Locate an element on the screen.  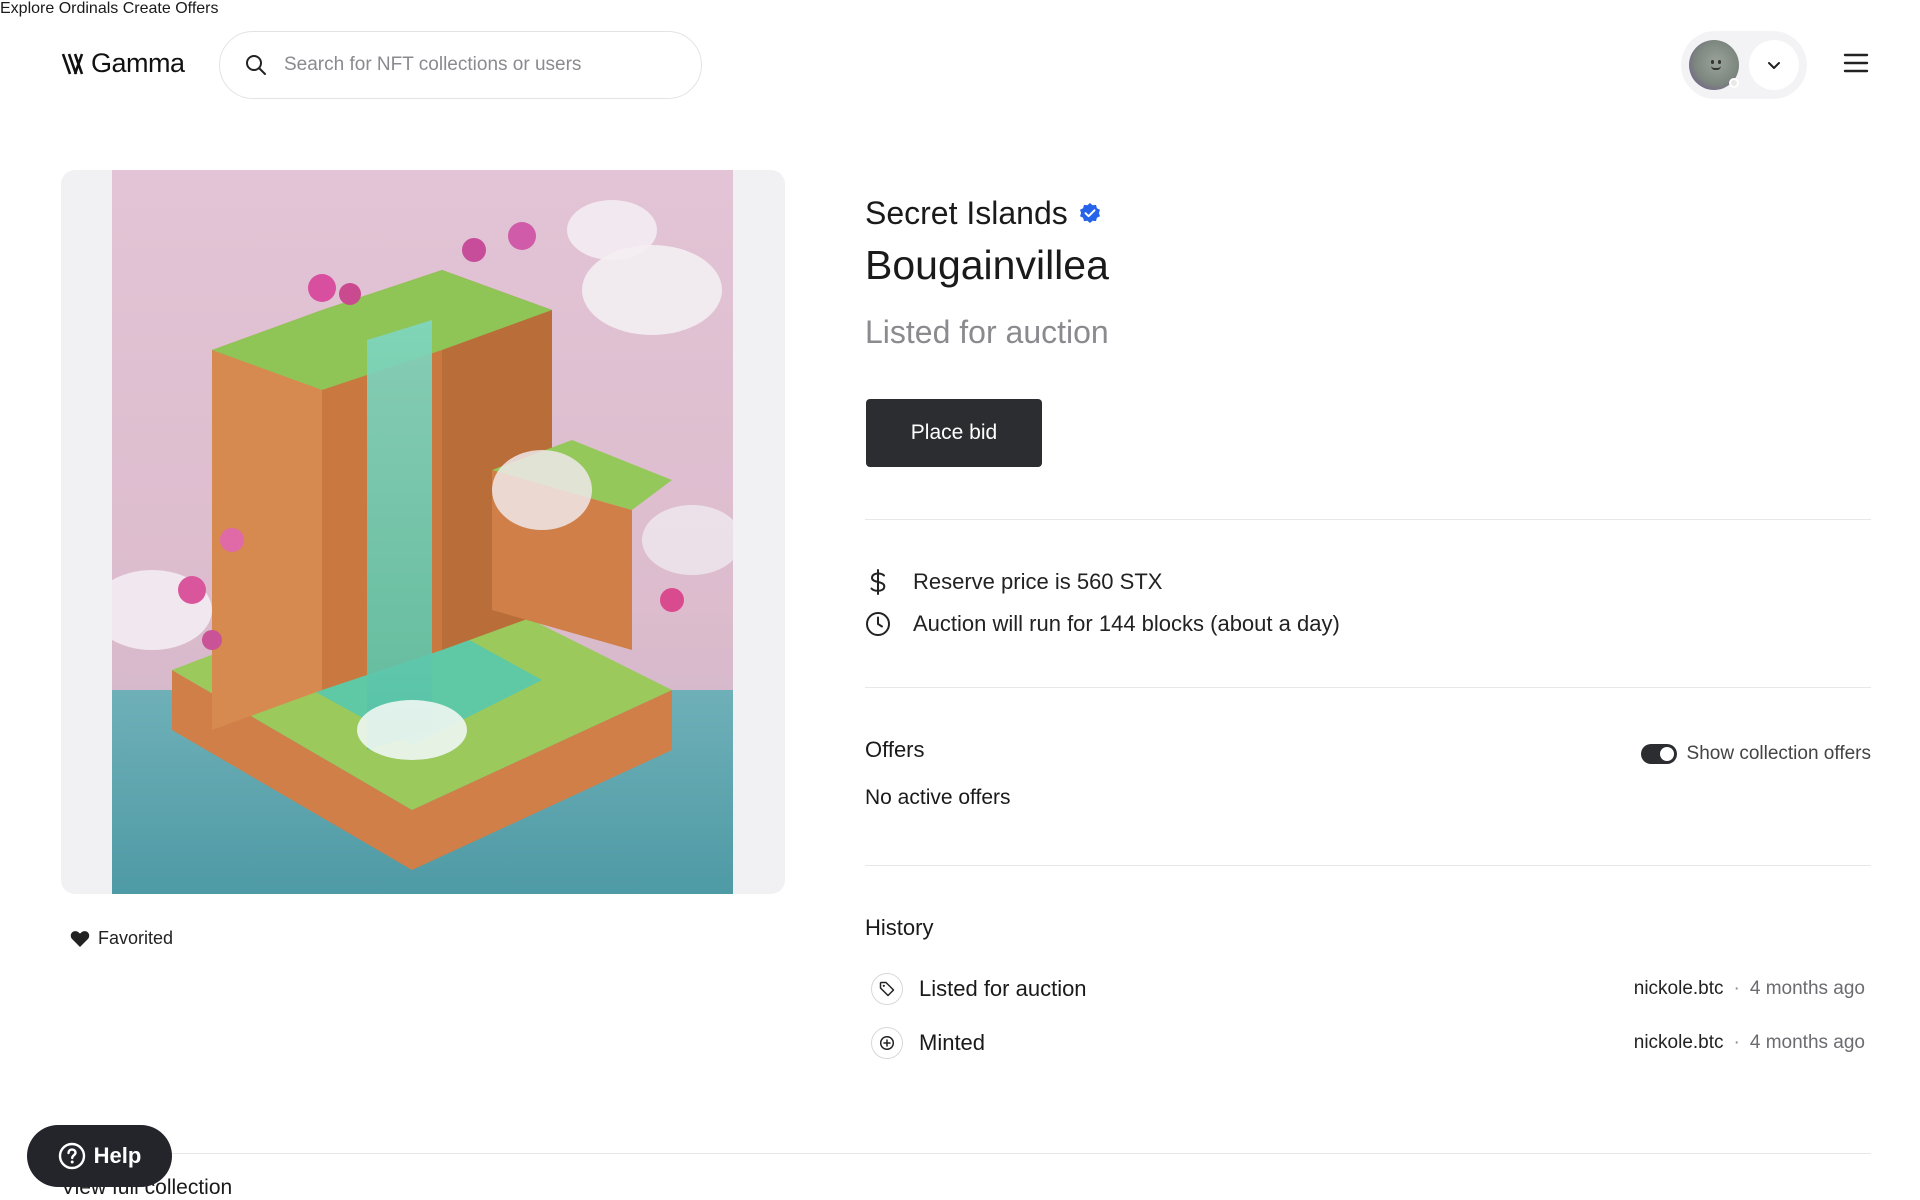
history-event-label: Minted is located at coordinates (952, 1042).